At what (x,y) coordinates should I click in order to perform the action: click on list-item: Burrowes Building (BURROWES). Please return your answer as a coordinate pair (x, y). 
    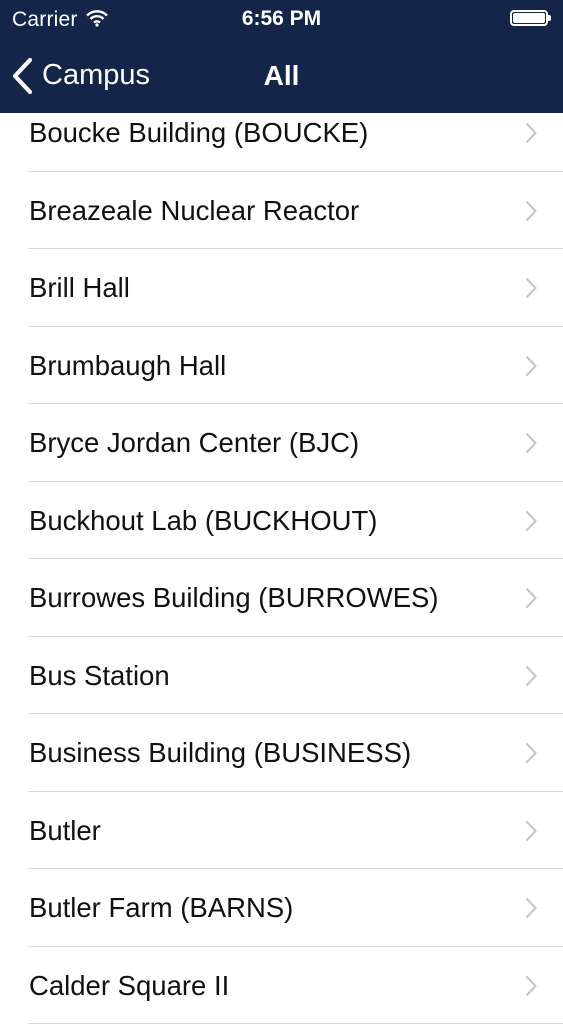
    Looking at the image, I should click on (295, 598).